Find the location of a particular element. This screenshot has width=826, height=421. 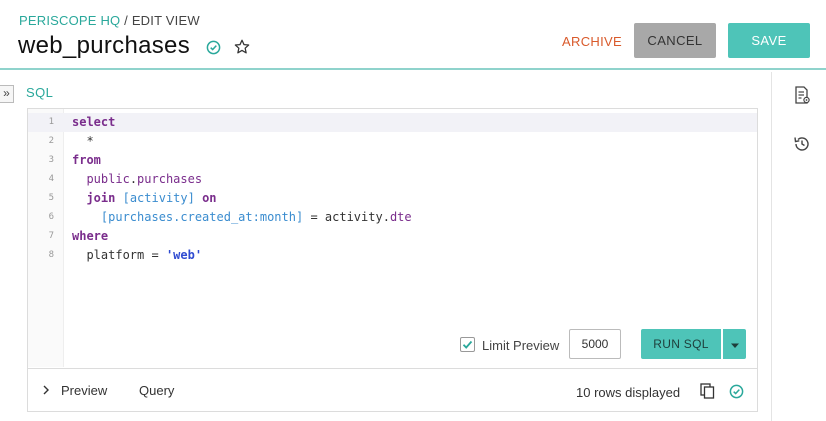

save-button: SAVE is located at coordinates (769, 40).